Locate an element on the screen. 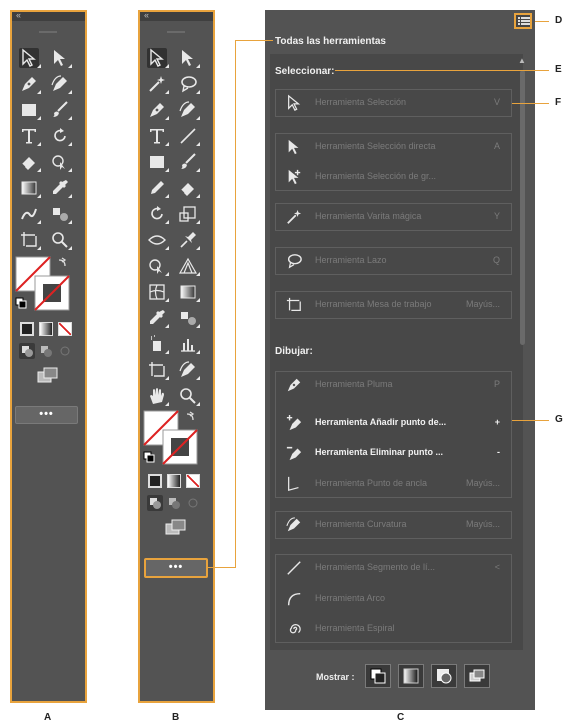 The image size is (574, 727). tool-row: Herramienta Selección directa A is located at coordinates (393, 147).